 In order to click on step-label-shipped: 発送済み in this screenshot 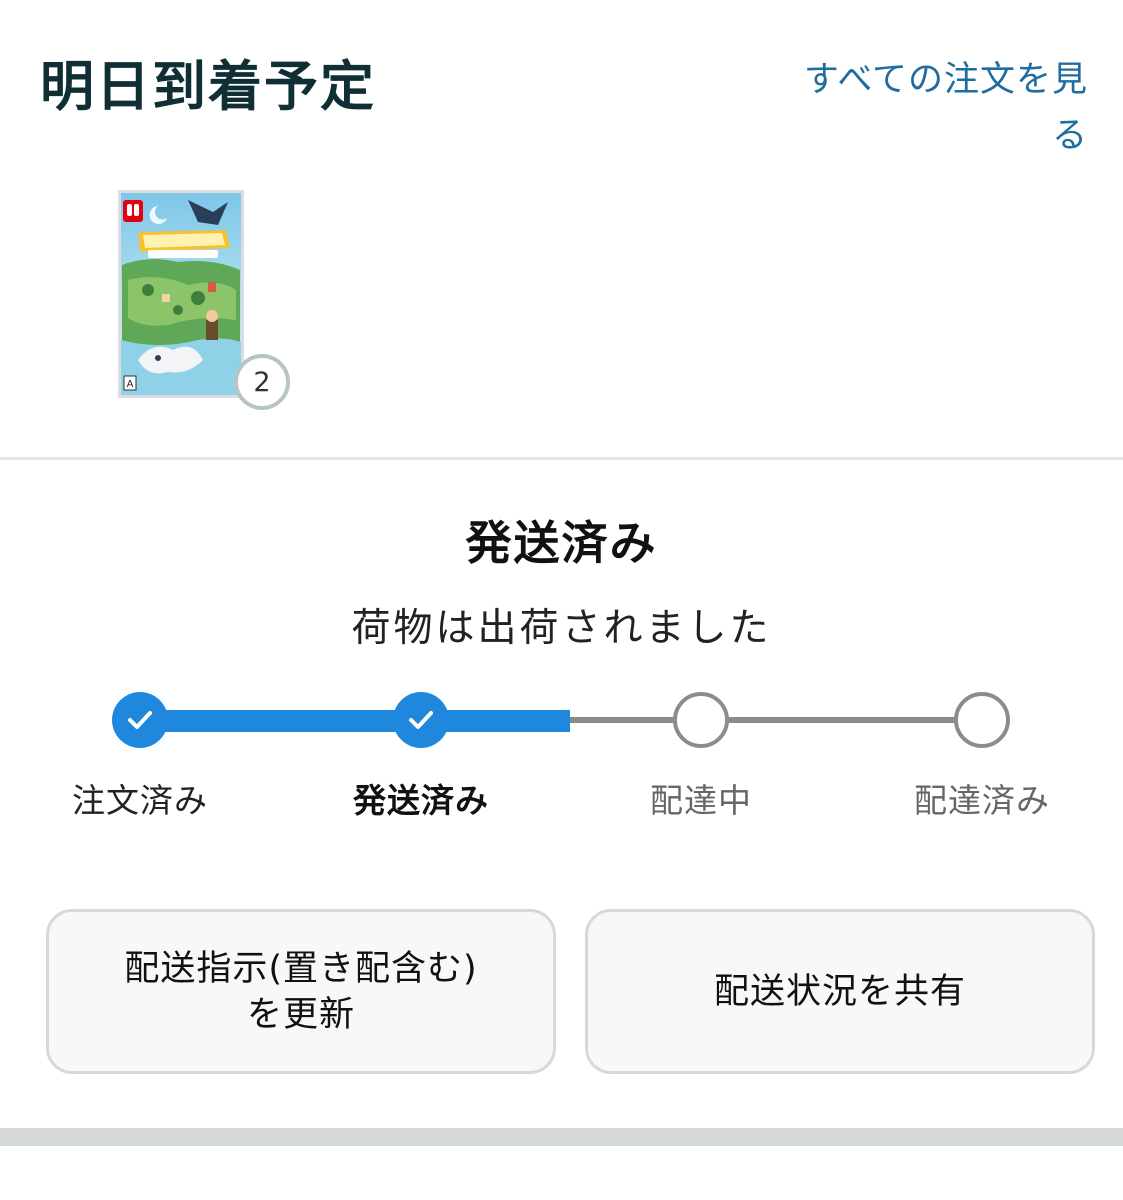, I will do `click(421, 800)`.